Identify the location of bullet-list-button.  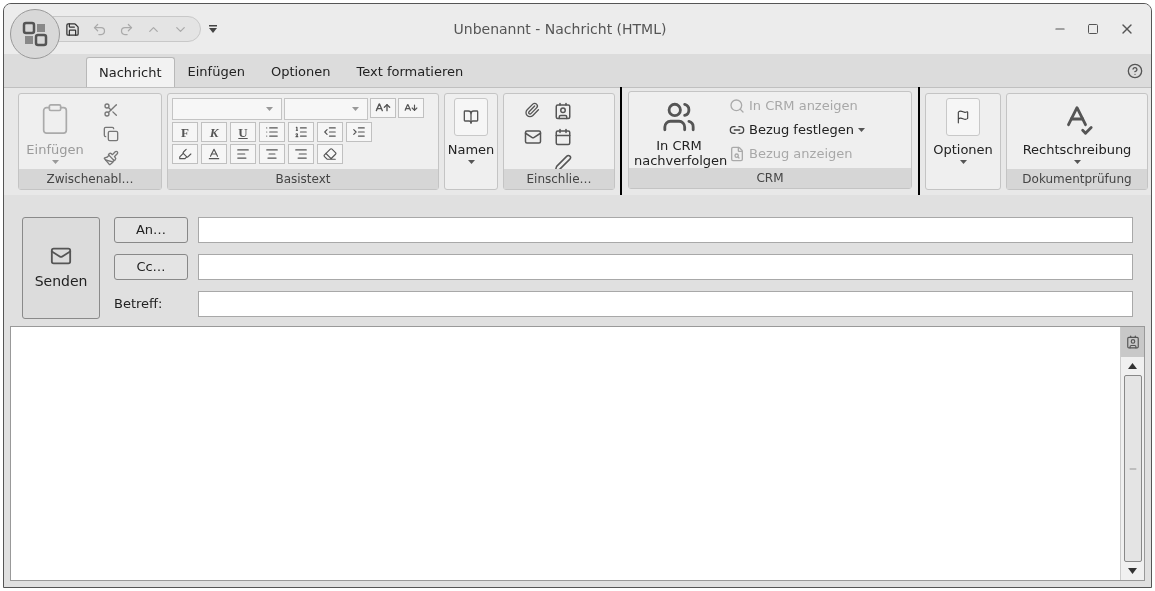
(272, 132).